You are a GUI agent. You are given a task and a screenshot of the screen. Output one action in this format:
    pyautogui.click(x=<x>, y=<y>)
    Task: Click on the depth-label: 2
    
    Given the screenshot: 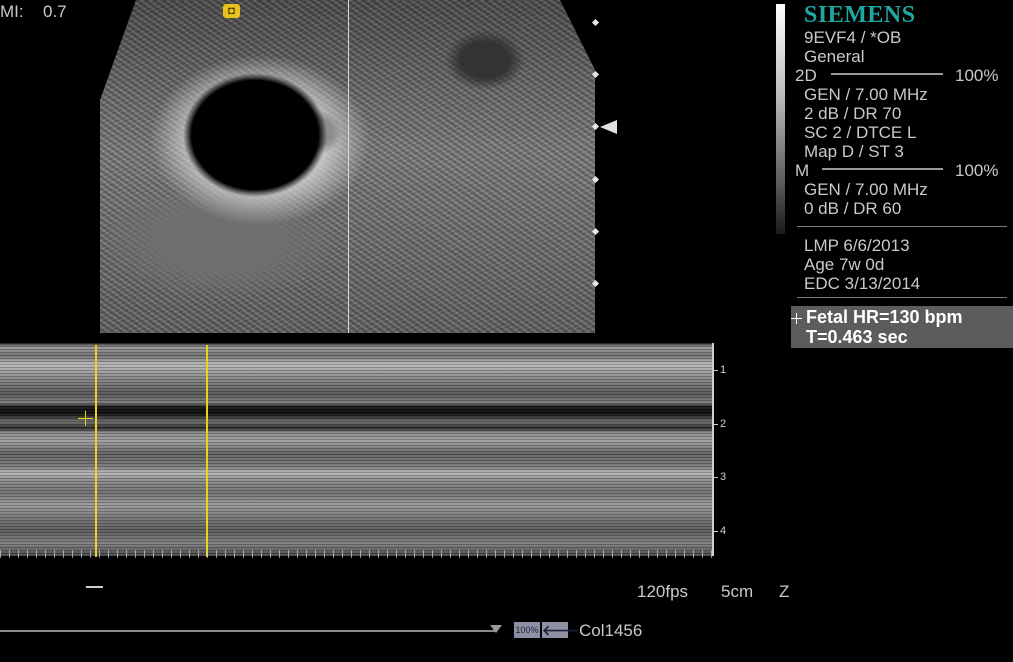 What is the action you would take?
    pyautogui.click(x=723, y=424)
    